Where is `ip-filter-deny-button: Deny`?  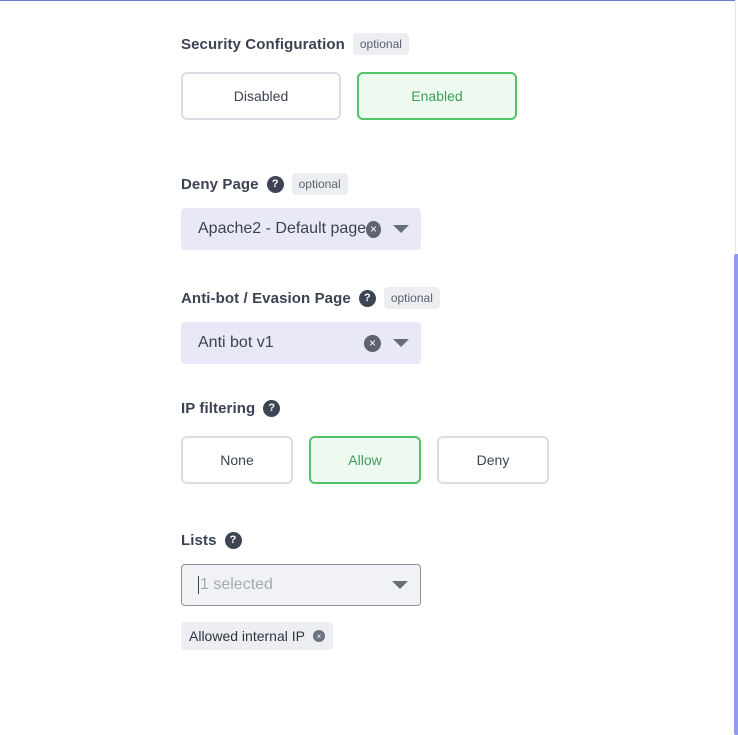 ip-filter-deny-button: Deny is located at coordinates (493, 460).